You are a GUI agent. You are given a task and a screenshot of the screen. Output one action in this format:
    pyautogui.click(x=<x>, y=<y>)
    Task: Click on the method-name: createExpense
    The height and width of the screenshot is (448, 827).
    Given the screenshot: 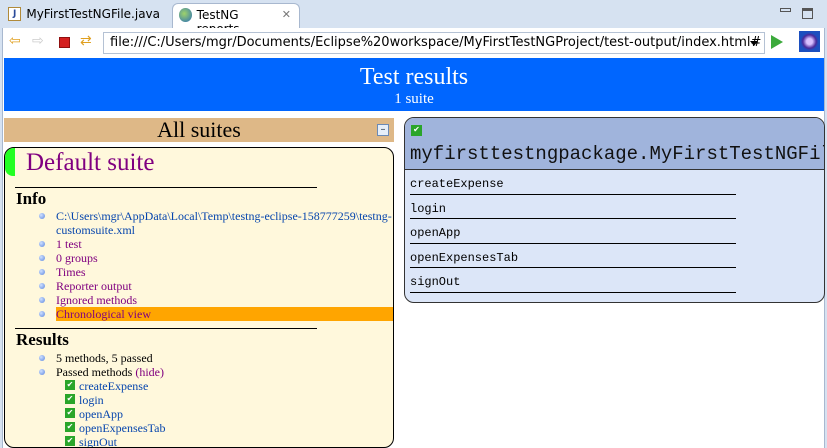 What is the action you would take?
    pyautogui.click(x=114, y=386)
    